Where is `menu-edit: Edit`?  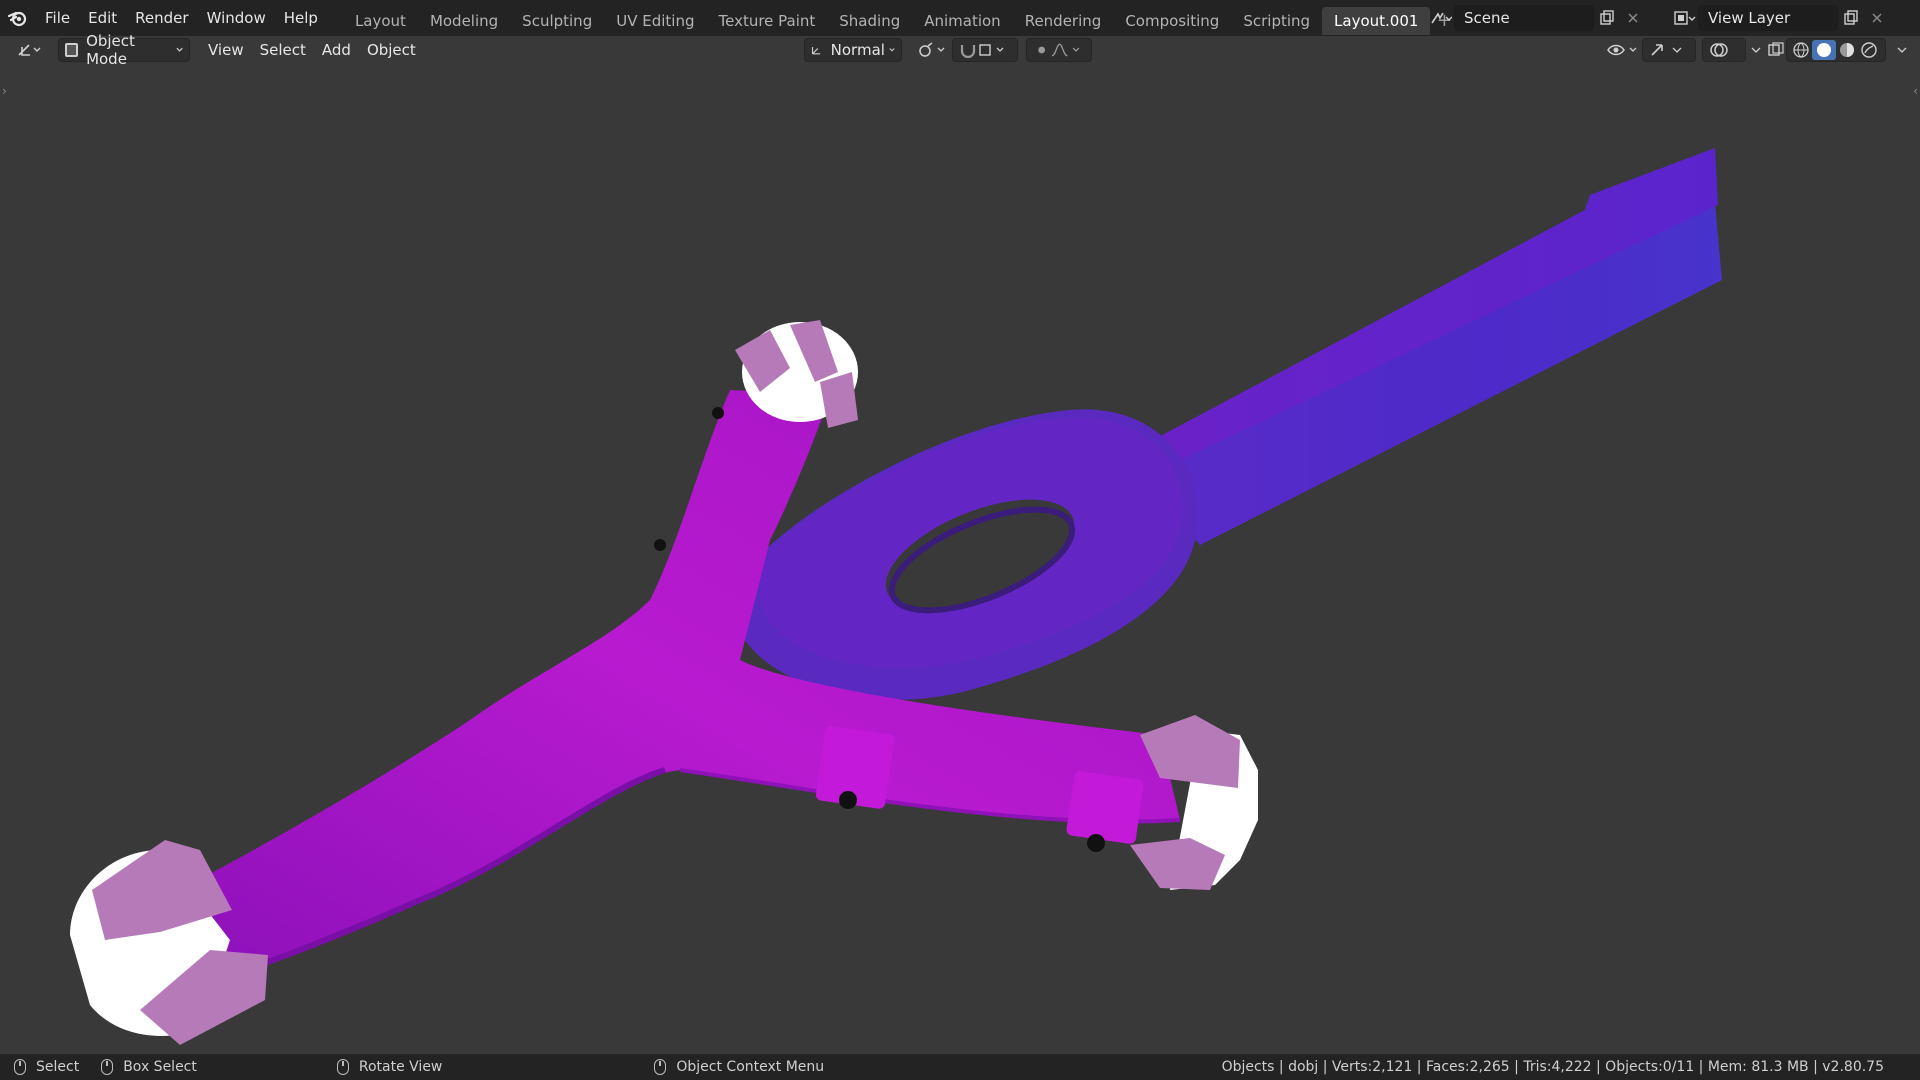
menu-edit: Edit is located at coordinates (102, 18).